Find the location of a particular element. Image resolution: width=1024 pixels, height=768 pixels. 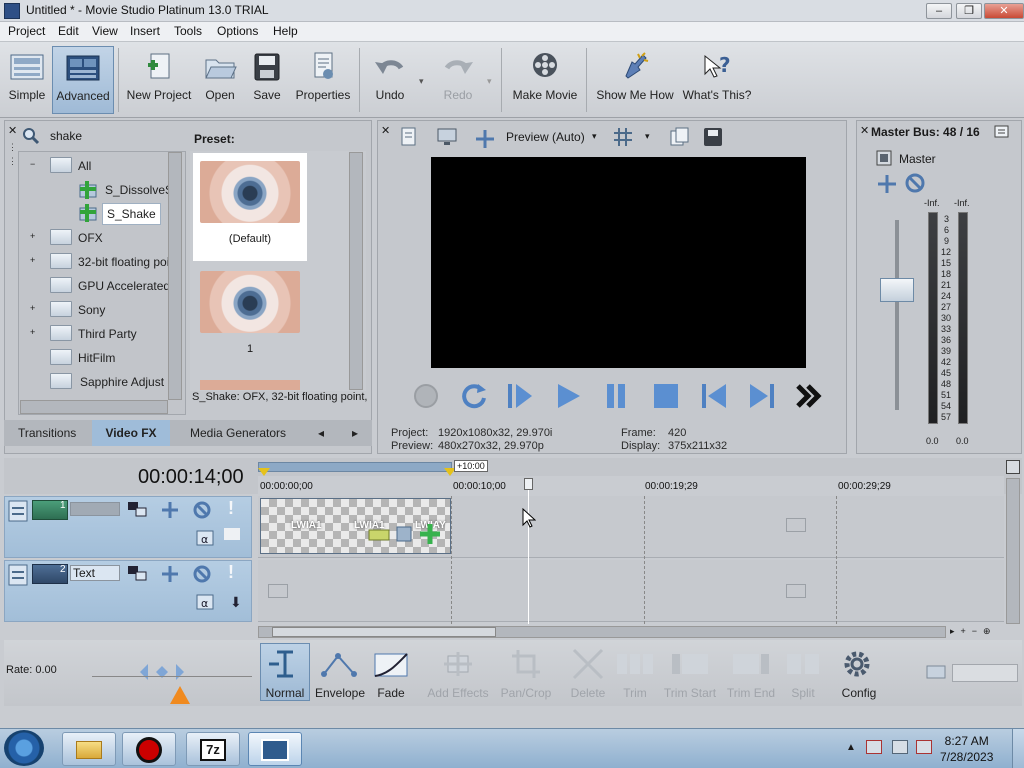

compositing-child-icon: ⬇ is located at coordinates (236, 602).